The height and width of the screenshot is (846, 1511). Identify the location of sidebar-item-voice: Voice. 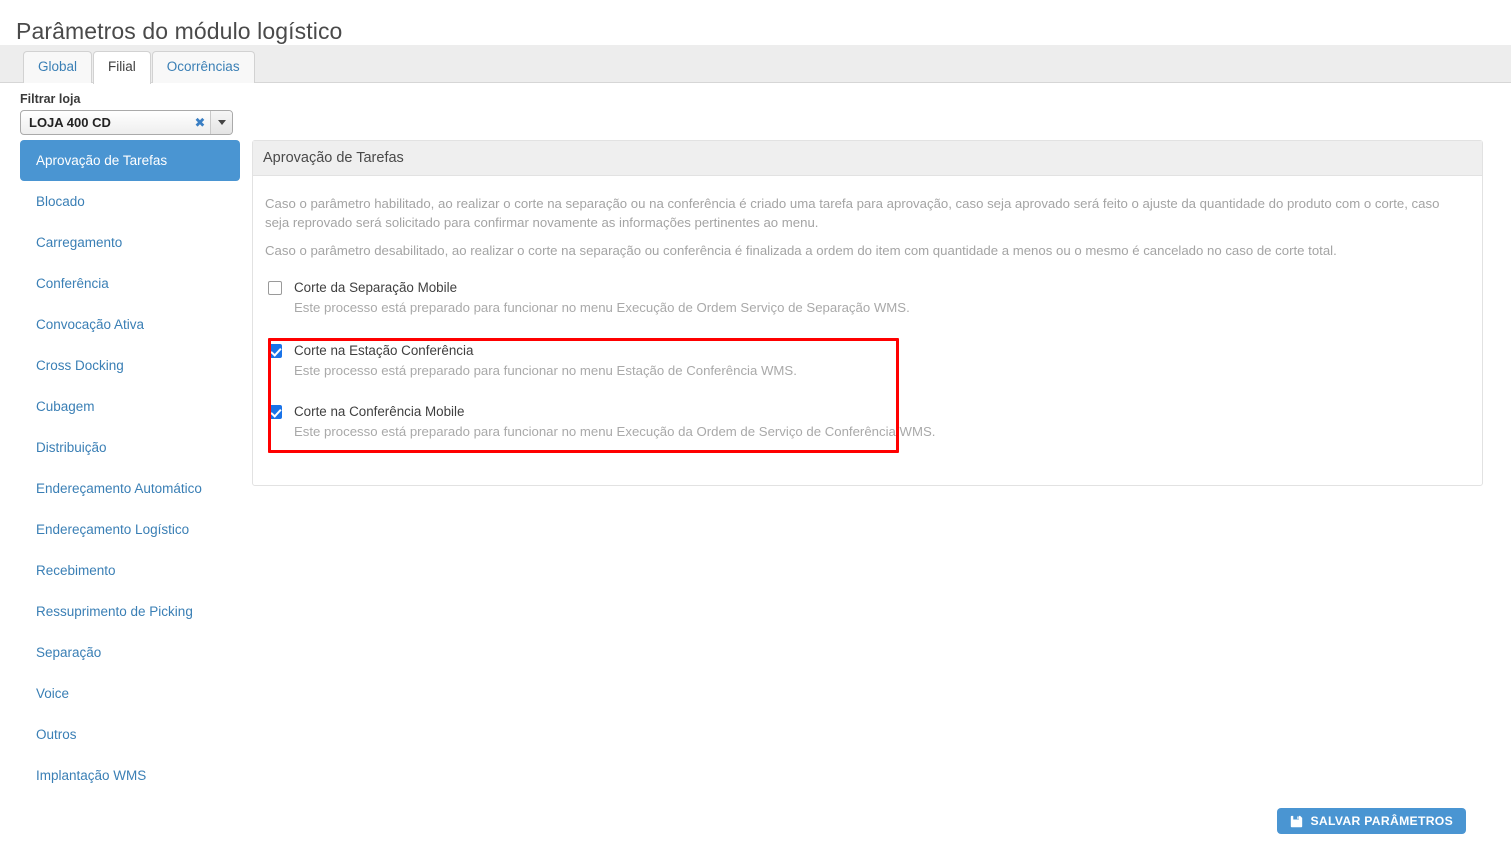
(130, 693).